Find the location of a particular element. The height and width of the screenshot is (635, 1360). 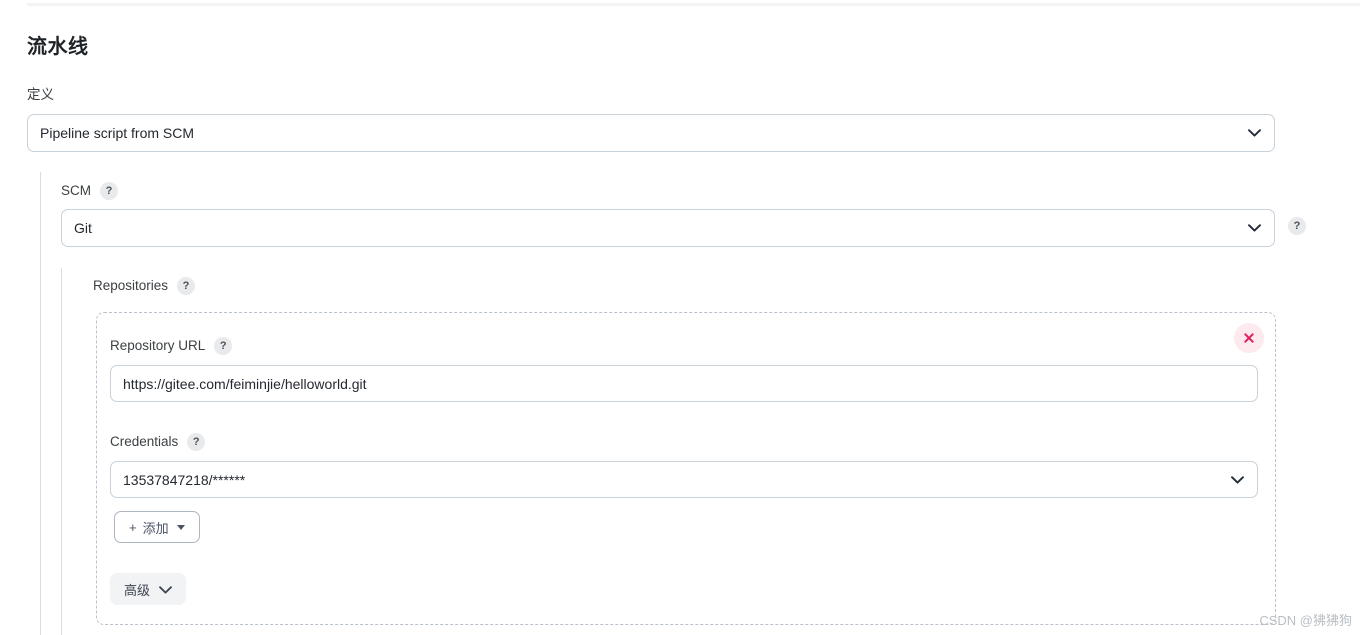

credentials-label: Credentials is located at coordinates (144, 441).